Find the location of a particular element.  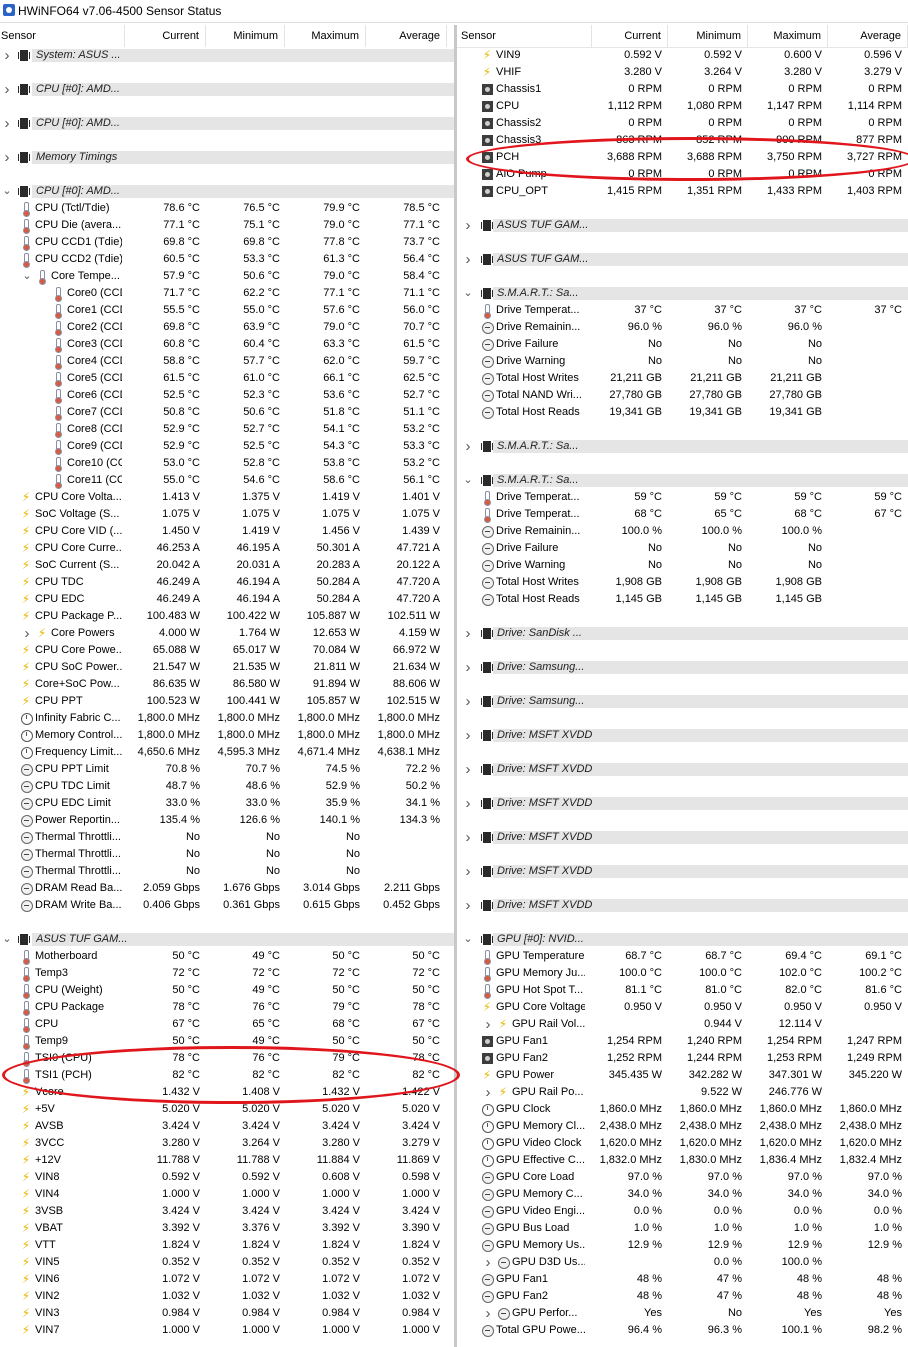

sensor-row: GPU Memory Us... 12.9 % 12.9 % 12.9 % 12.9 % is located at coordinates (682, 1245).